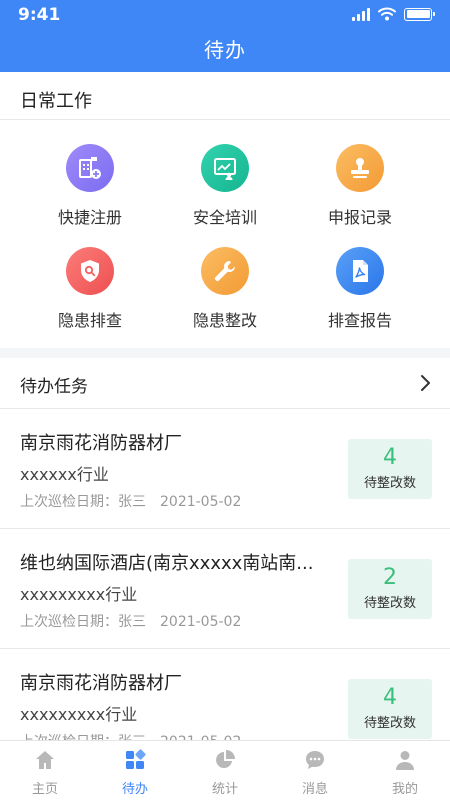  I want to click on chevron-right-icon, so click(425, 383).